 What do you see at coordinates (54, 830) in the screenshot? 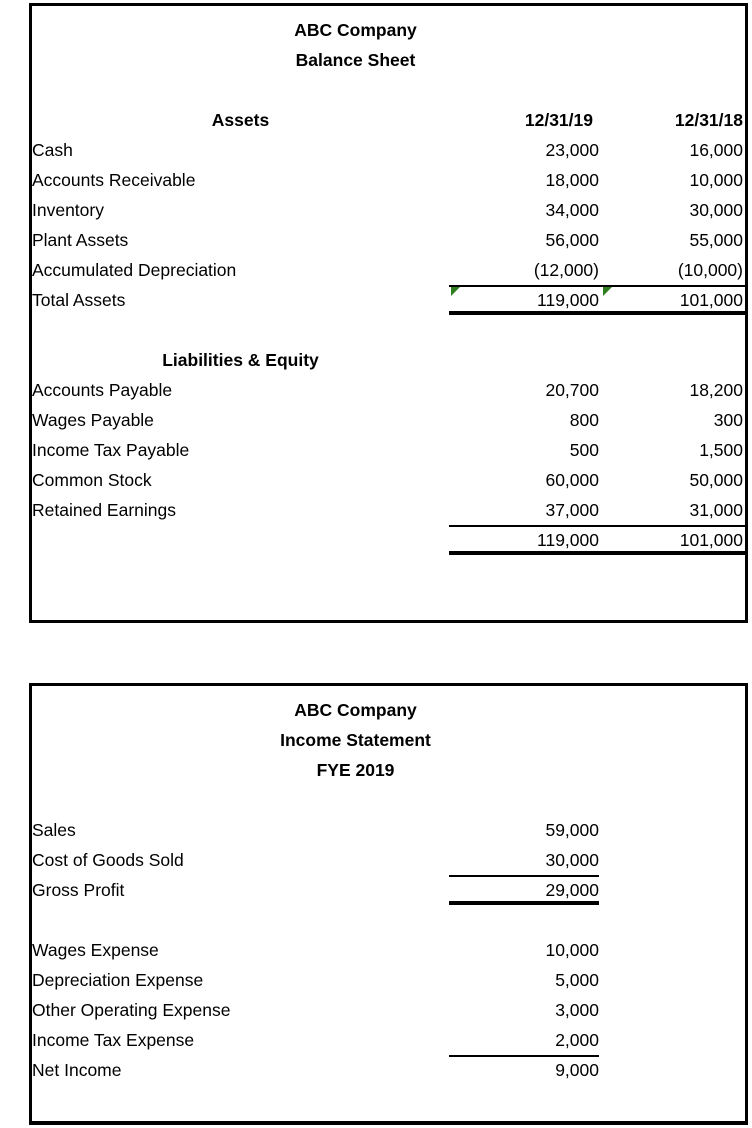
I see `row-label: Sales` at bounding box center [54, 830].